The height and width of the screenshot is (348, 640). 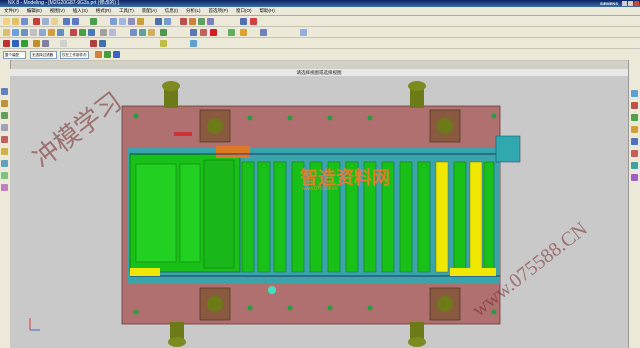 I want to click on zoom-icon, so click(x=122, y=21).